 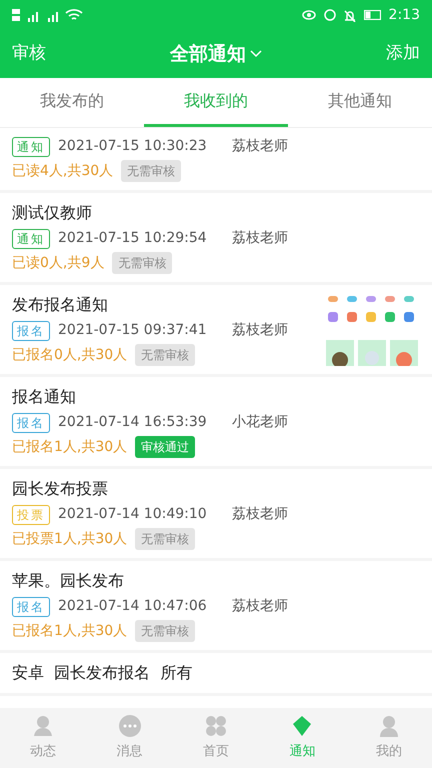 What do you see at coordinates (216, 673) in the screenshot?
I see `notice-title: 安卓 园长发布报名 所有` at bounding box center [216, 673].